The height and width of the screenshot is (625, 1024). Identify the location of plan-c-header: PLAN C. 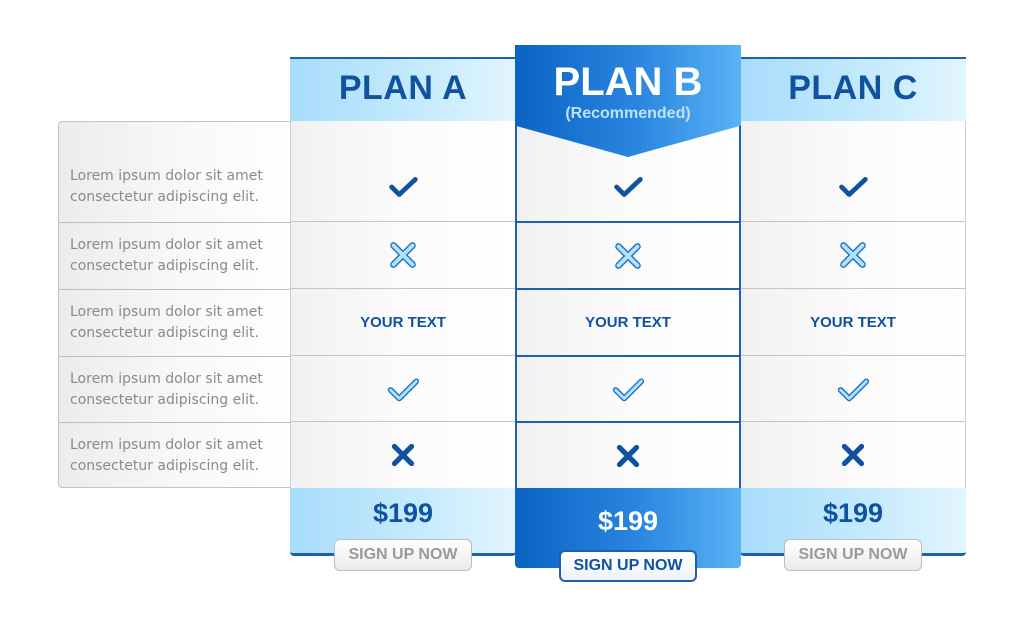
(853, 89).